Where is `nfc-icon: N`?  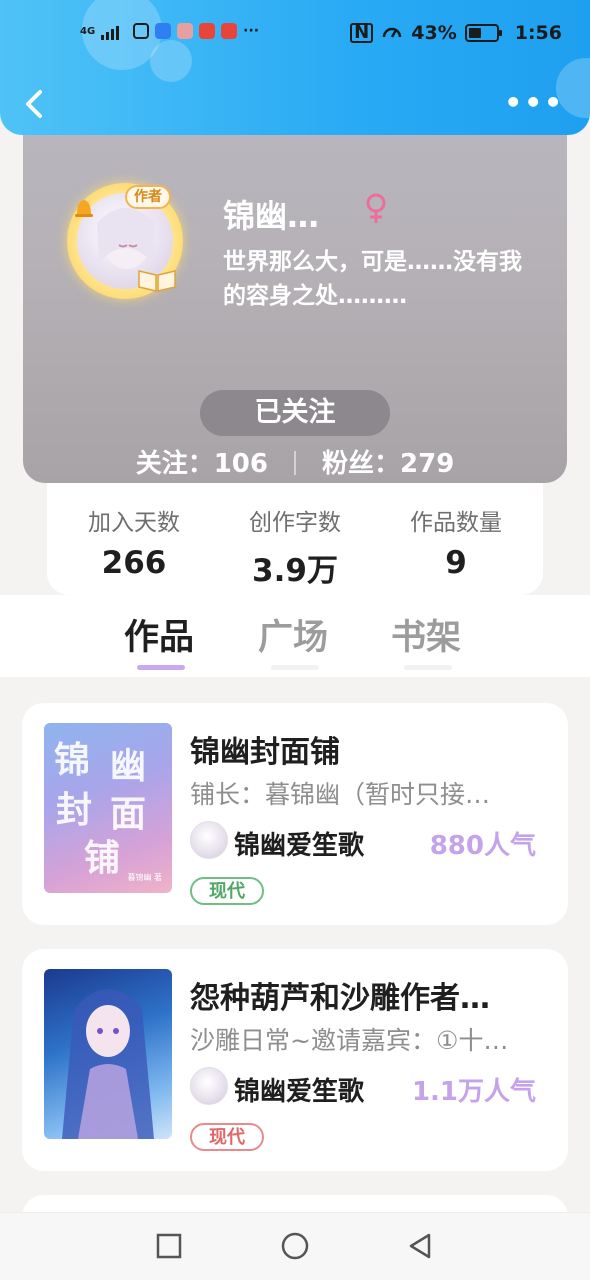 nfc-icon: N is located at coordinates (362, 33).